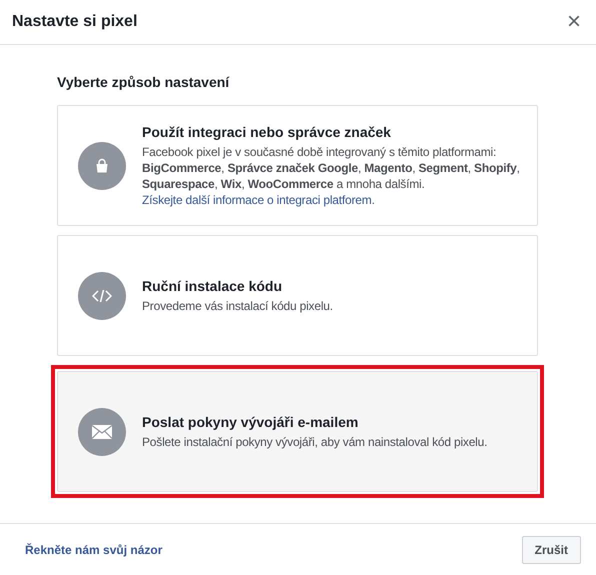 Image resolution: width=596 pixels, height=575 pixels. Describe the element at coordinates (251, 422) in the screenshot. I see `option-title: Poslat pokyny vývojáři e-mailem` at that location.